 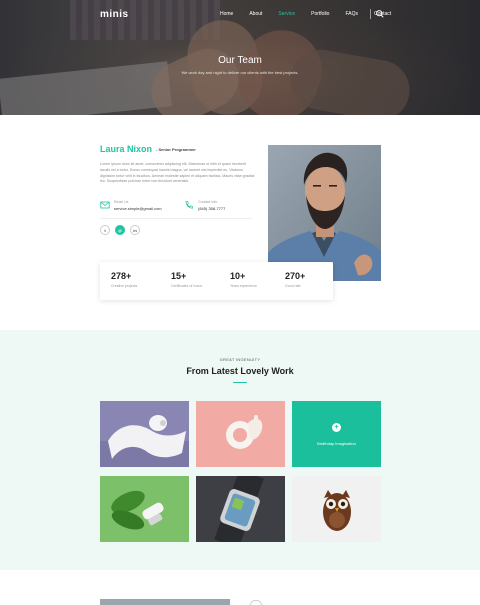 I want to click on stat-item: 270+ Good rate, so click(x=295, y=279).